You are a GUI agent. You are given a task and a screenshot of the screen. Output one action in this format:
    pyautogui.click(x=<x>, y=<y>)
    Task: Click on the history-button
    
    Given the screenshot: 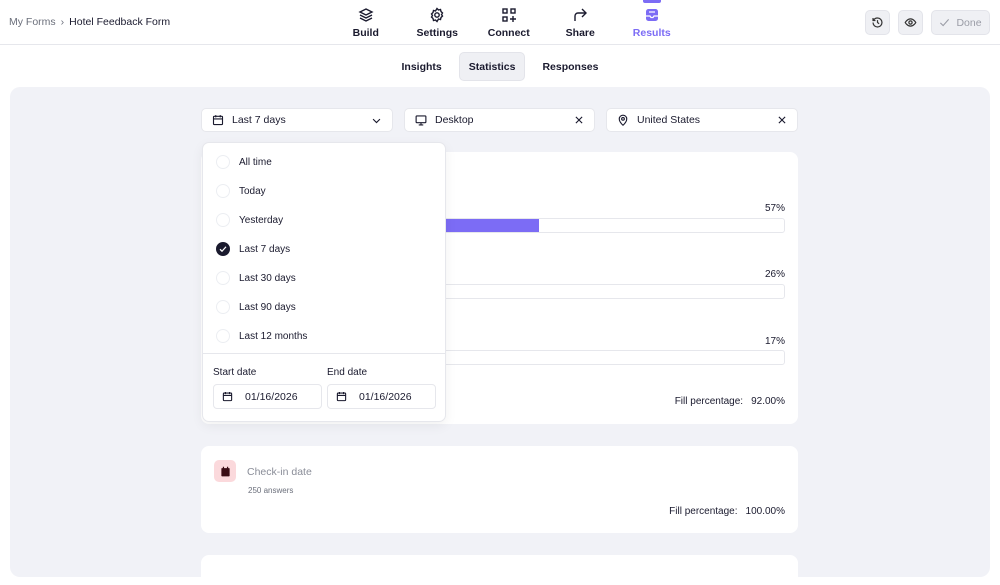 What is the action you would take?
    pyautogui.click(x=877, y=22)
    